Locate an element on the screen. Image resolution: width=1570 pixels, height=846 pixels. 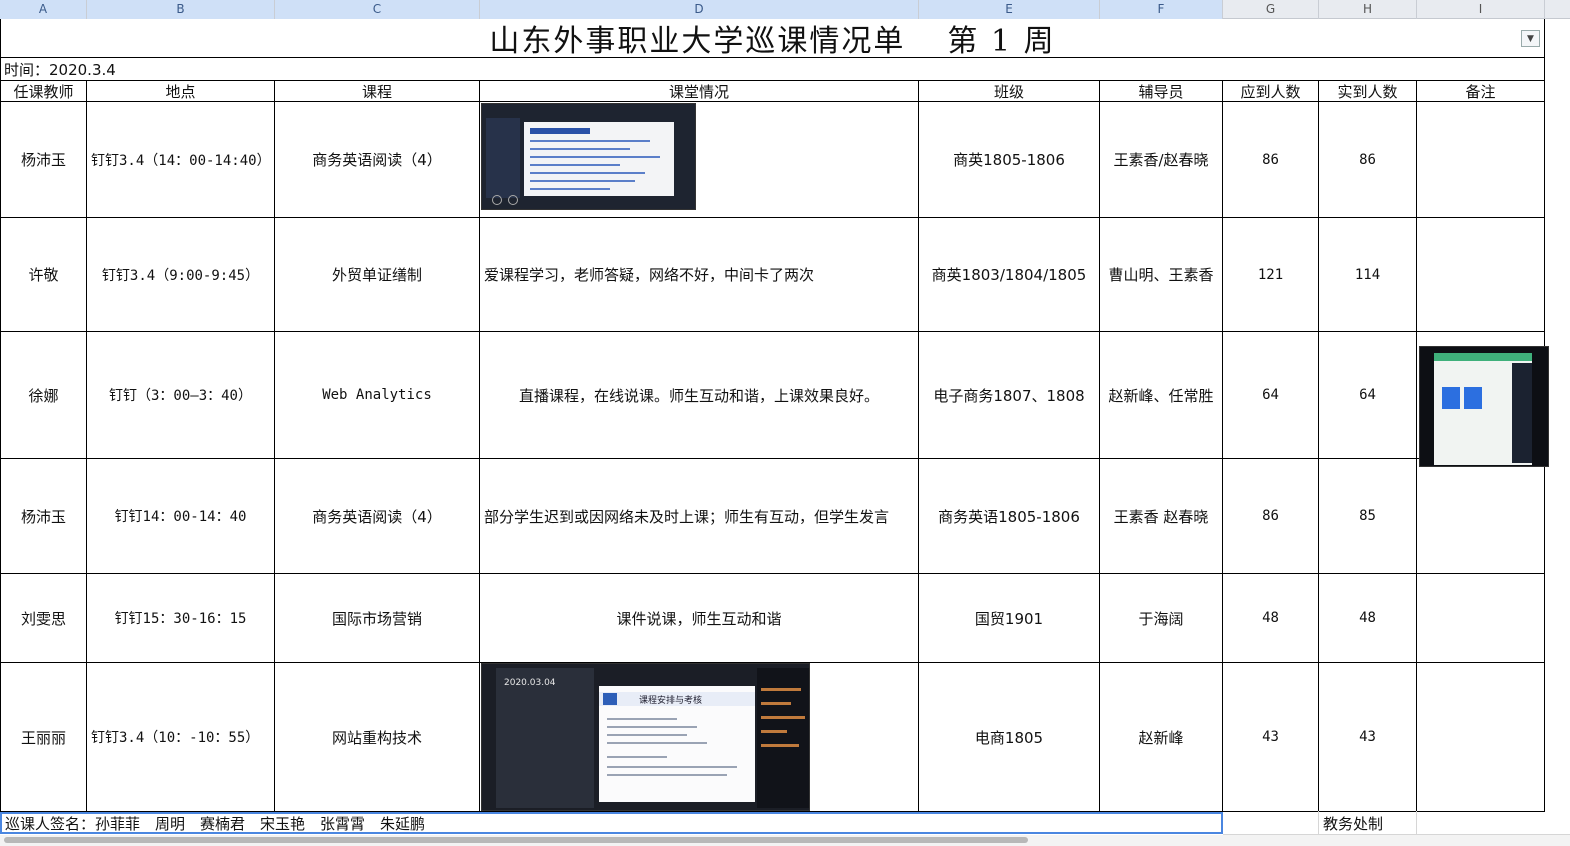
column-header-b: B is located at coordinates (181, 9).